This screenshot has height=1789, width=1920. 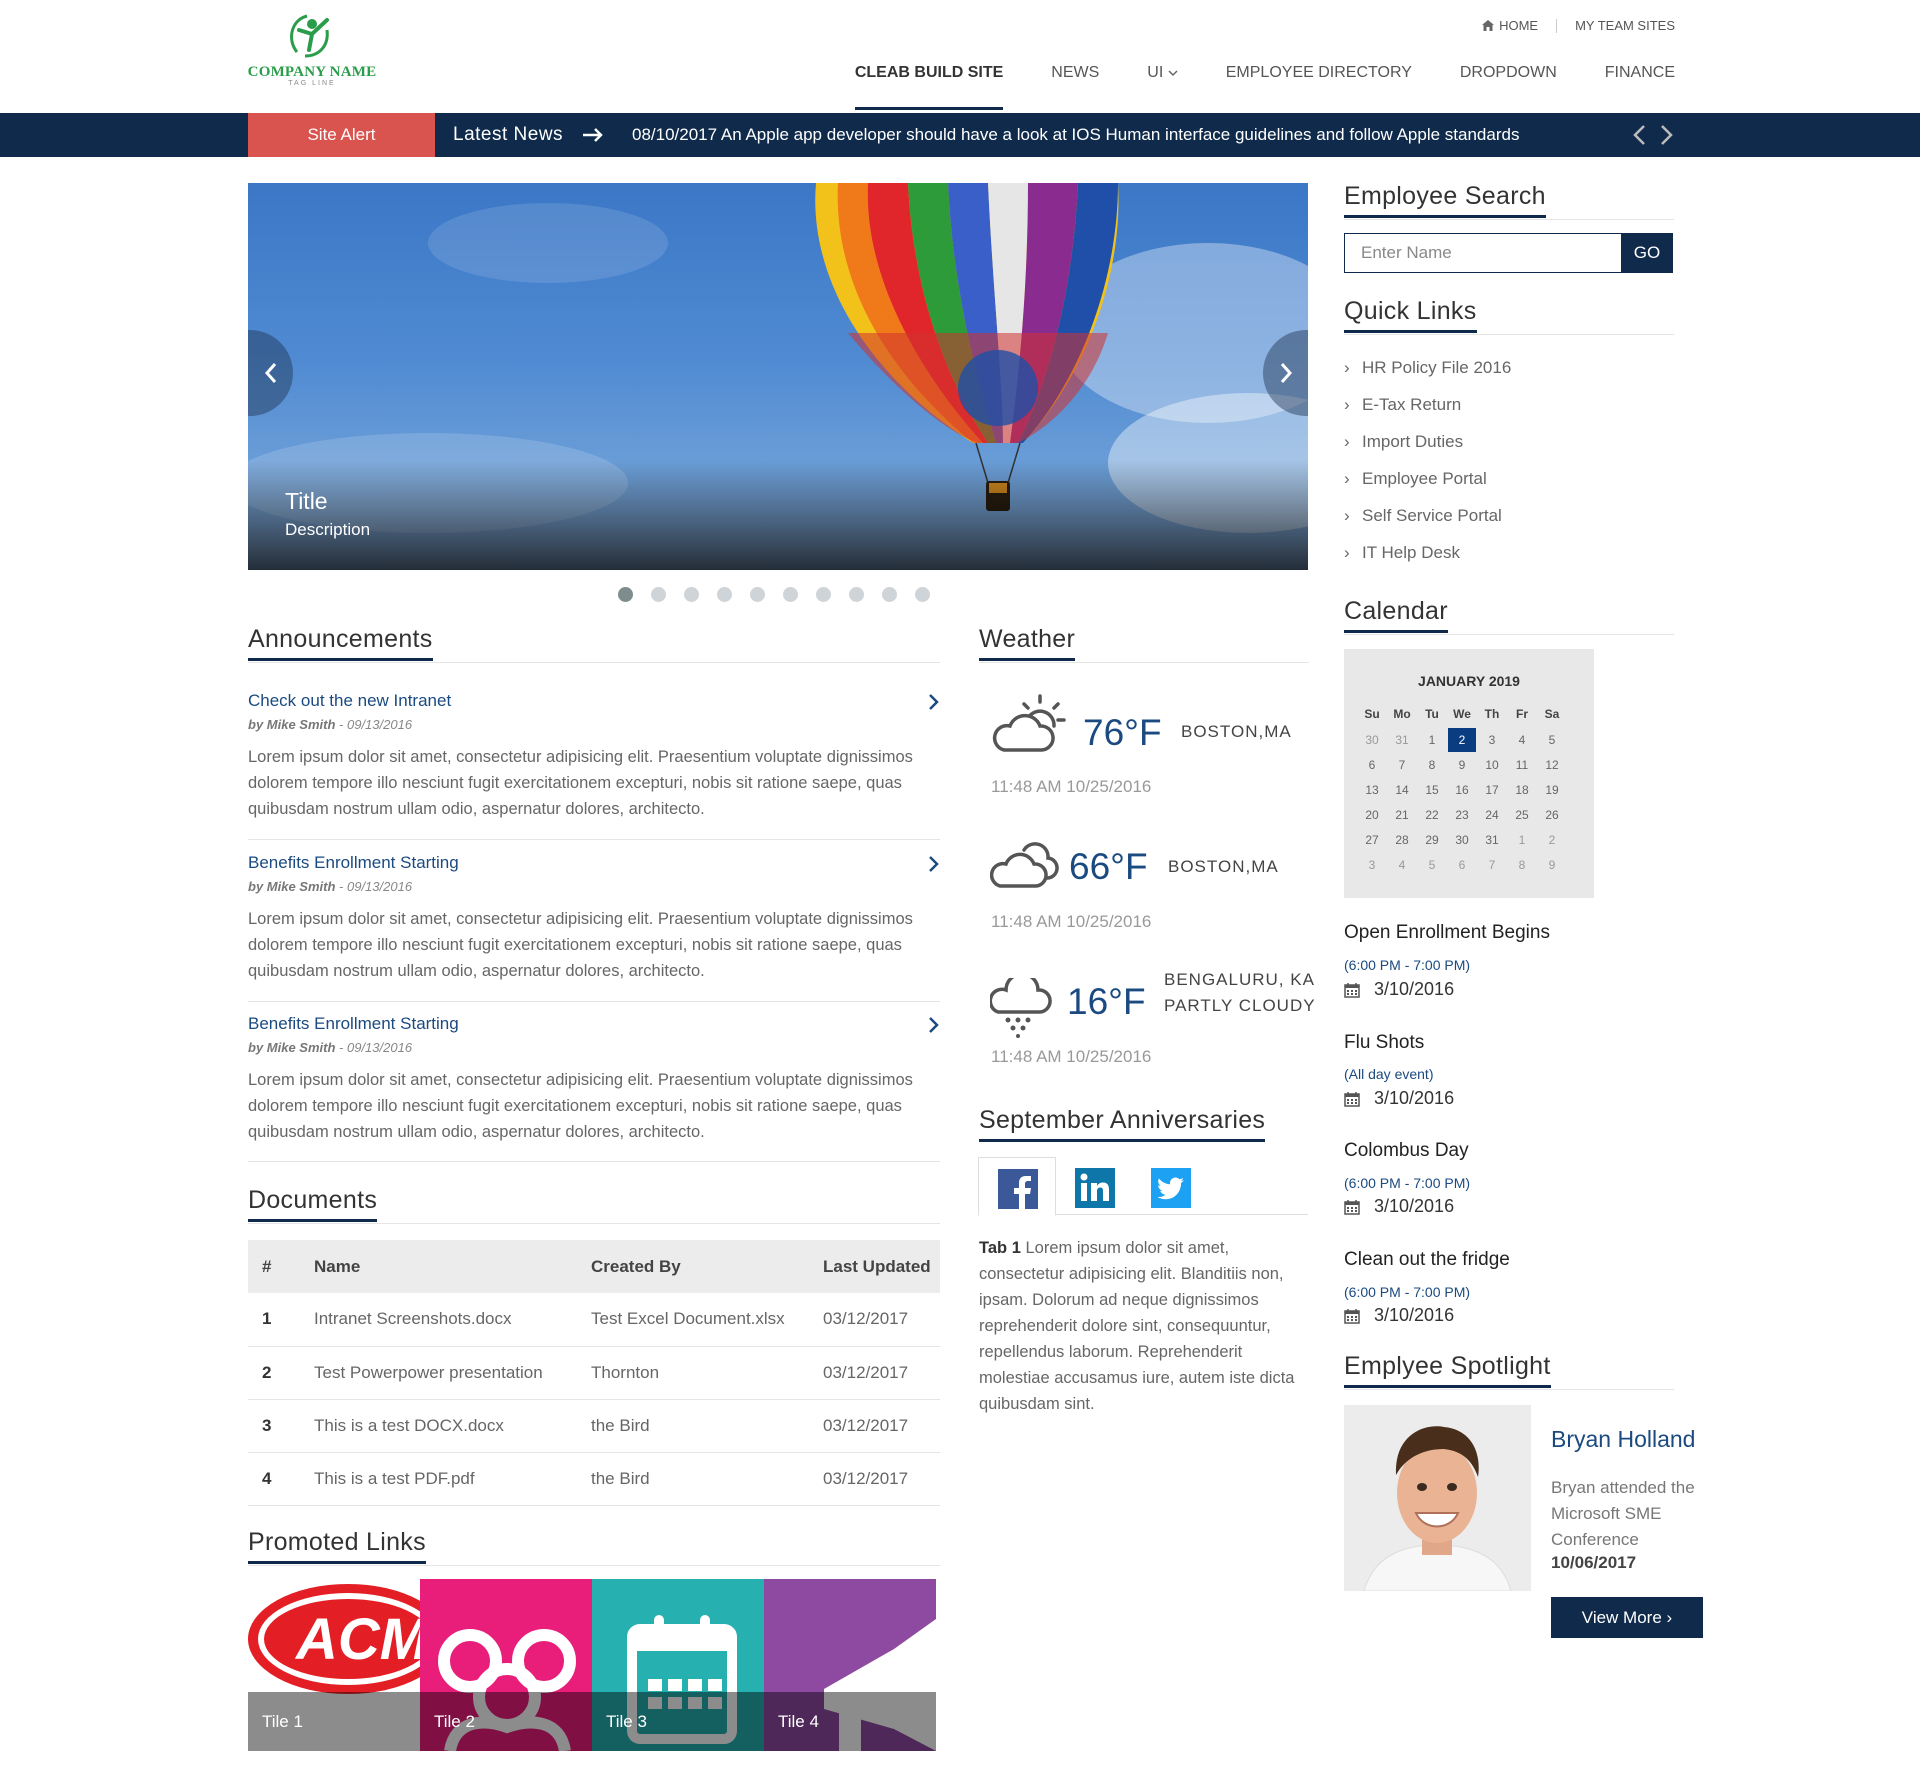 I want to click on quick-link-item: › Import Duties, so click(x=1403, y=442).